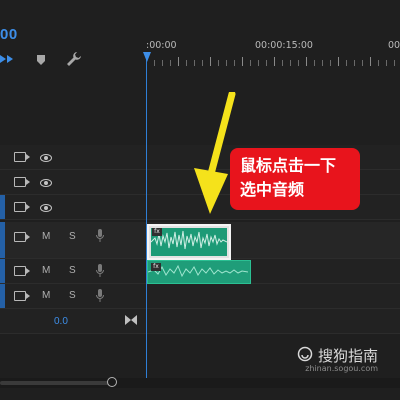  What do you see at coordinates (347, 356) in the screenshot?
I see `watermark-brand: 搜狗指南` at bounding box center [347, 356].